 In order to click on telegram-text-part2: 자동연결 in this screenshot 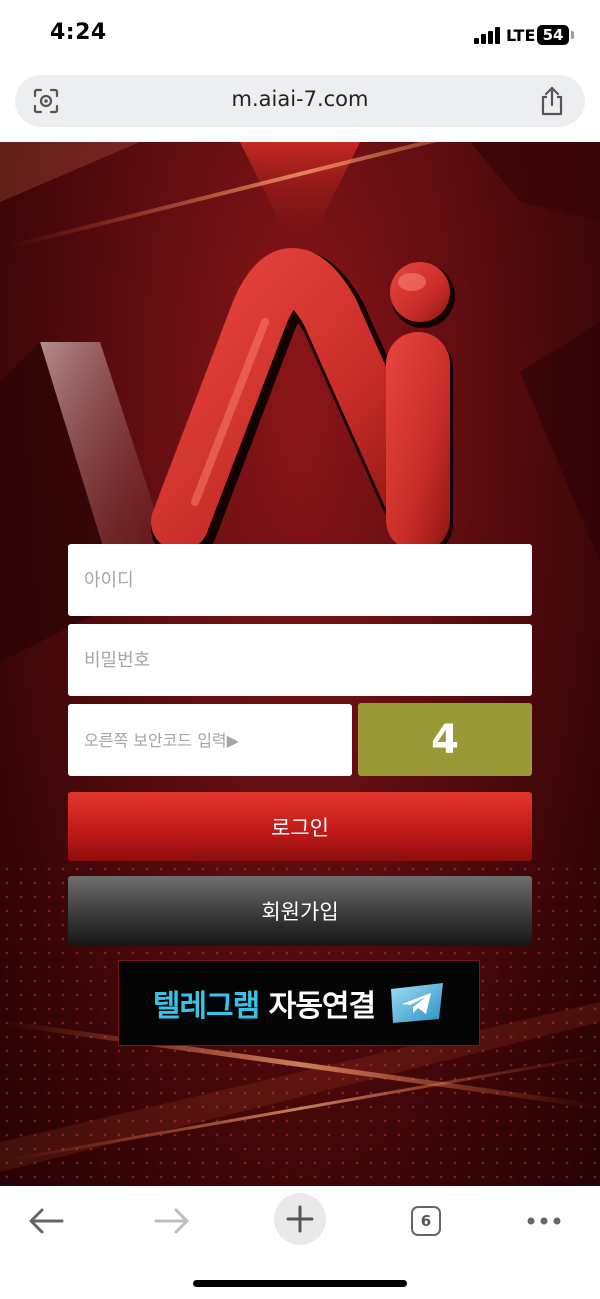, I will do `click(322, 1006)`.